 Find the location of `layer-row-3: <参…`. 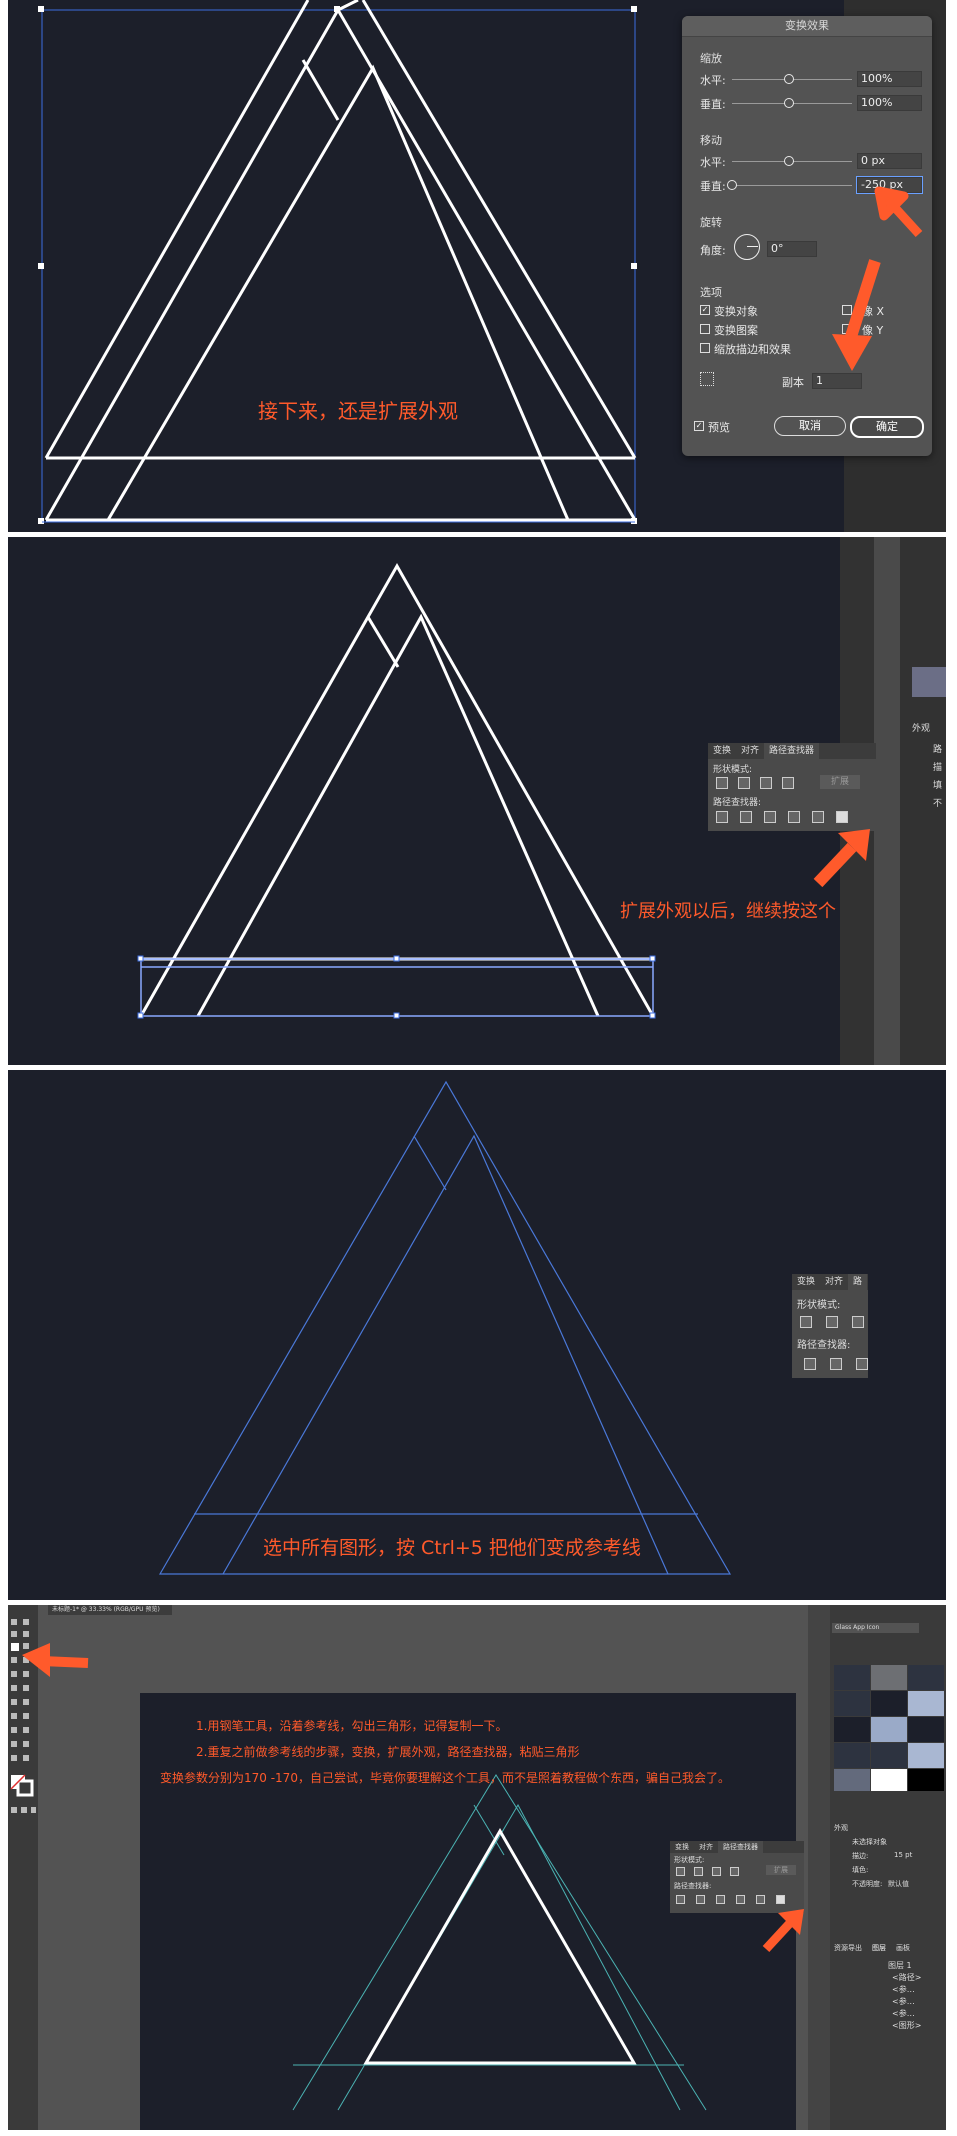

layer-row-3: <参… is located at coordinates (903, 2001).